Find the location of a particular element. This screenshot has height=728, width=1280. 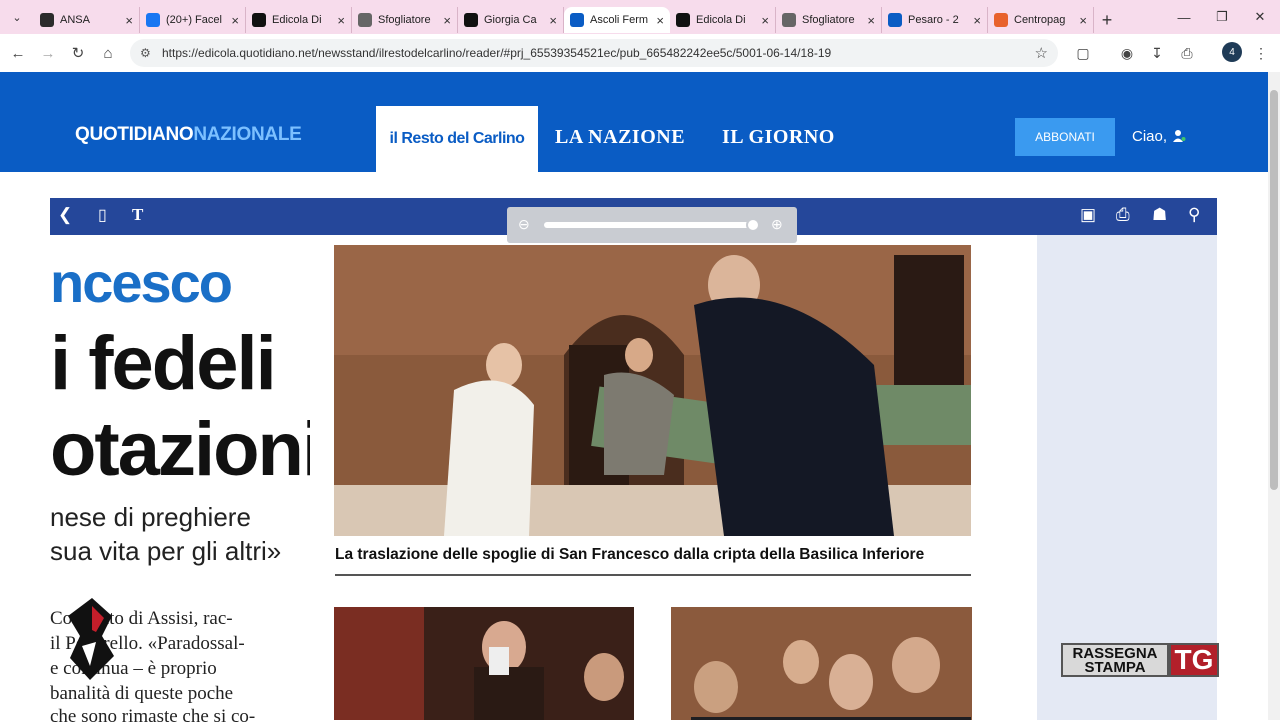

home-icon: ⌂ is located at coordinates (108, 53).